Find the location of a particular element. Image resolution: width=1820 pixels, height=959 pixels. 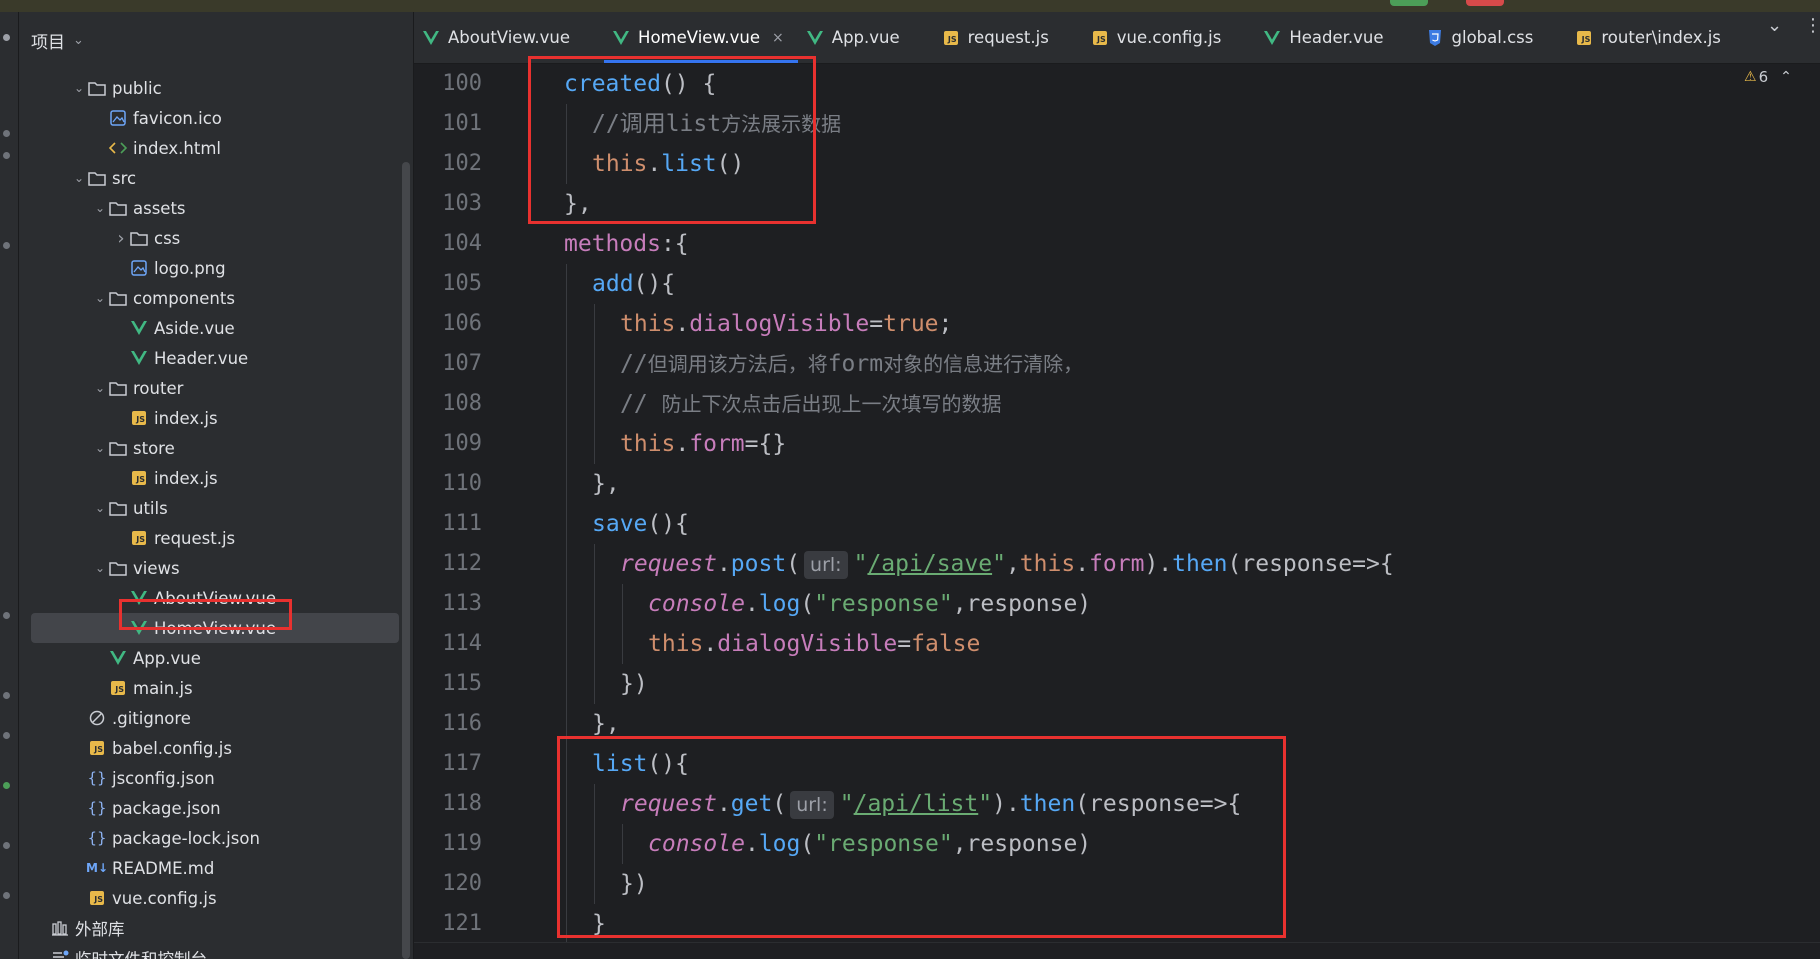

tool-icon-bookmarks is located at coordinates (6, 245).